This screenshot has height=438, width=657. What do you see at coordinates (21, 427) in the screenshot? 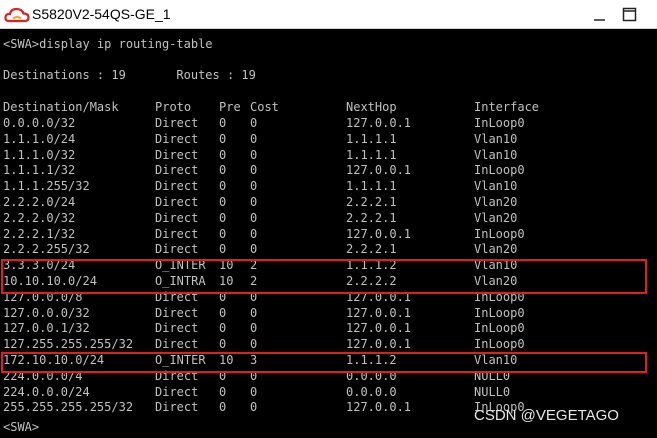
I see `prompt-line: <SWA>` at bounding box center [21, 427].